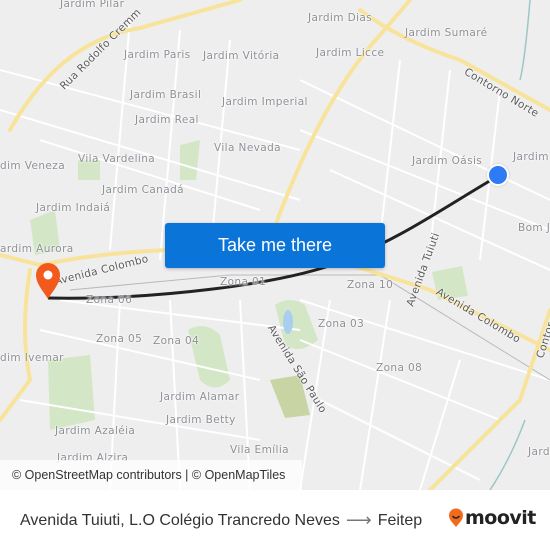 The height and width of the screenshot is (550, 550). What do you see at coordinates (498, 175) in the screenshot?
I see `origin-marker` at bounding box center [498, 175].